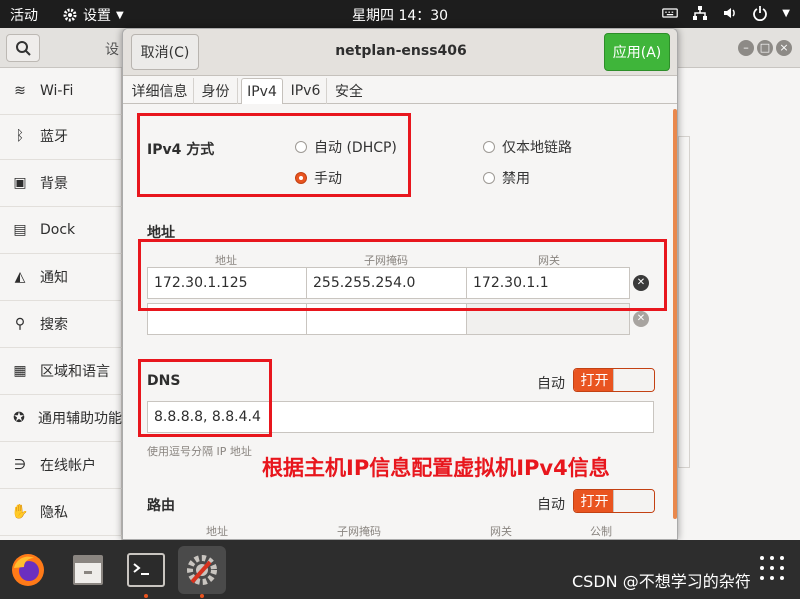 The height and width of the screenshot is (599, 800). I want to click on bluetooth-icon: ᛒ, so click(20, 136).